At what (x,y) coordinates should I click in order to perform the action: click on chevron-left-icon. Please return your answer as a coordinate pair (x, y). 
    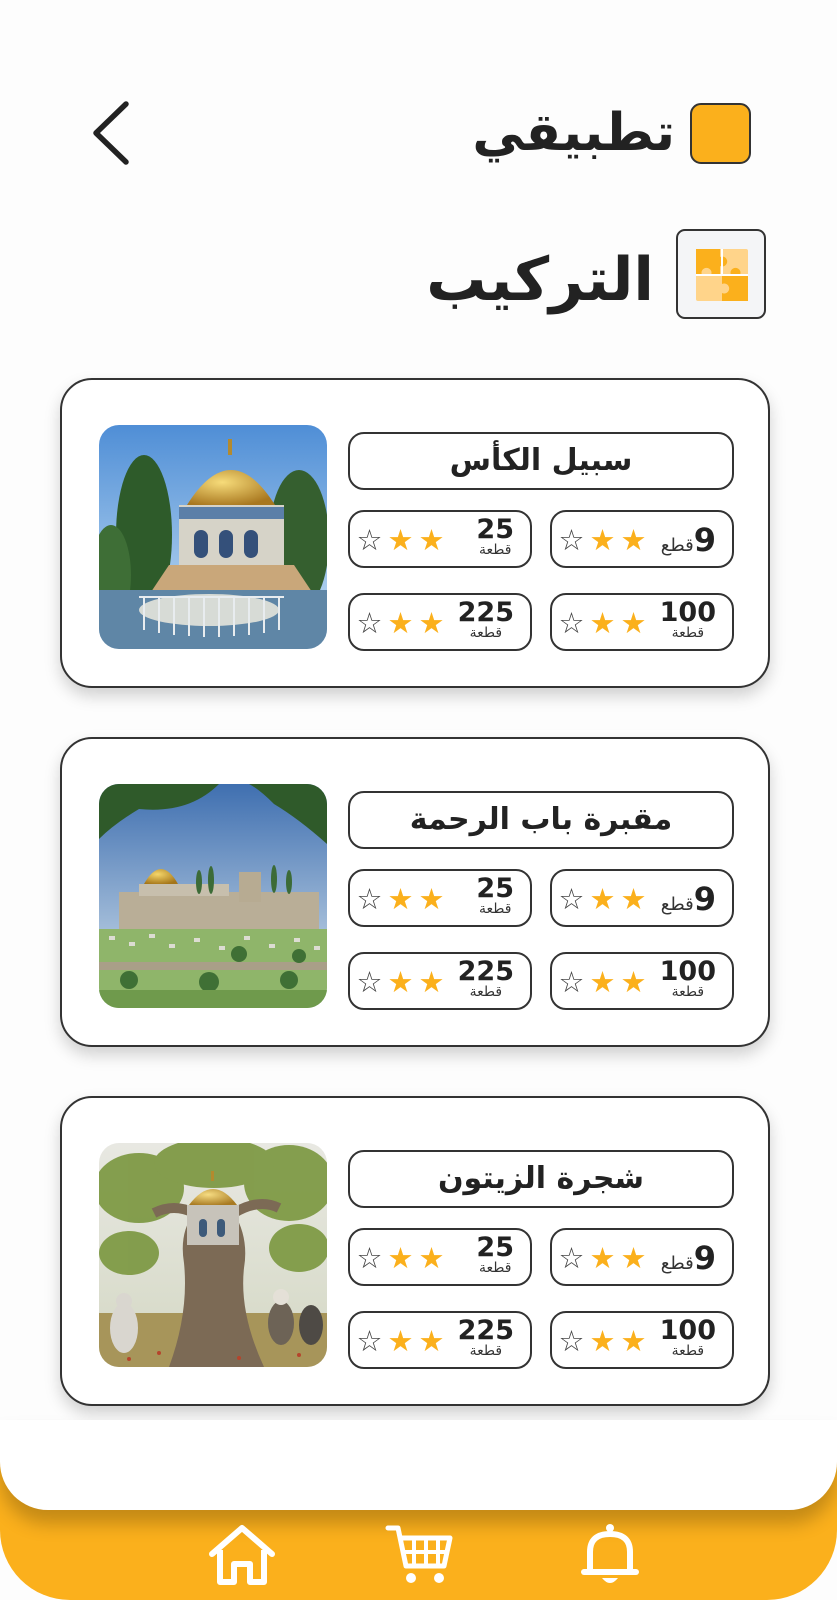
    Looking at the image, I should click on (111, 133).